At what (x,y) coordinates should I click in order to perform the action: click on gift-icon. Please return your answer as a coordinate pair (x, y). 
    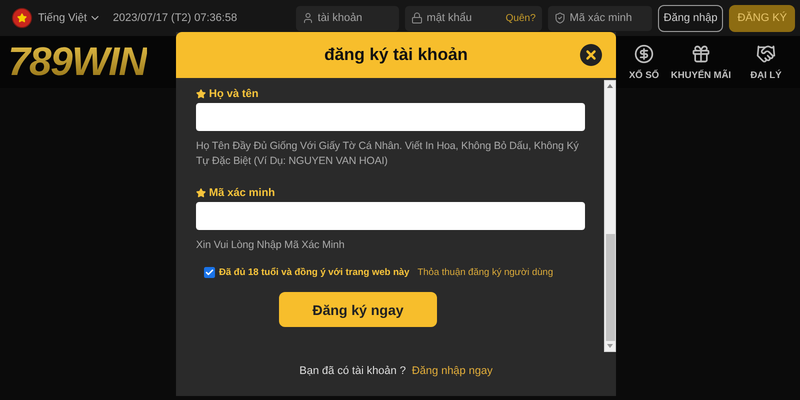
    Looking at the image, I should click on (701, 54).